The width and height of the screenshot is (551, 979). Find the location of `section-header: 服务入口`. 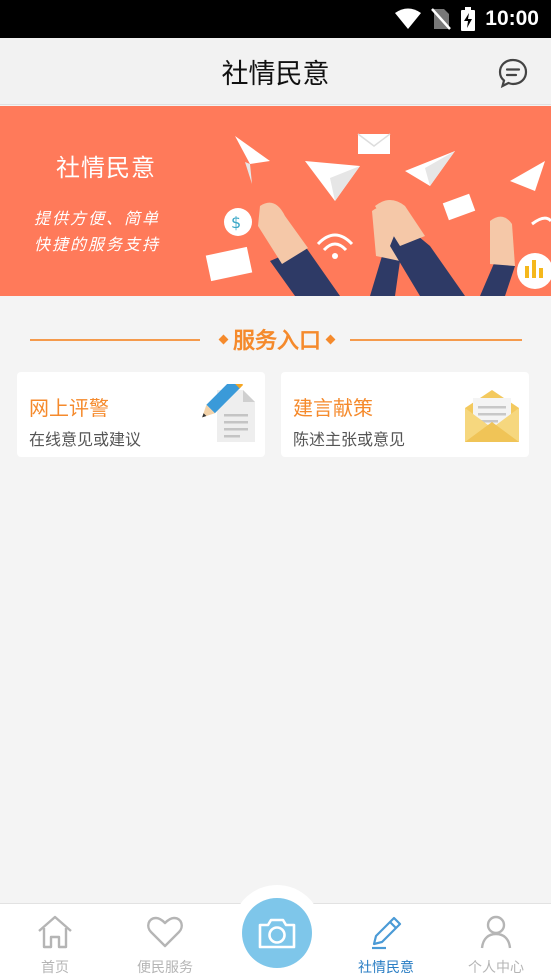

section-header: 服务入口 is located at coordinates (276, 339).